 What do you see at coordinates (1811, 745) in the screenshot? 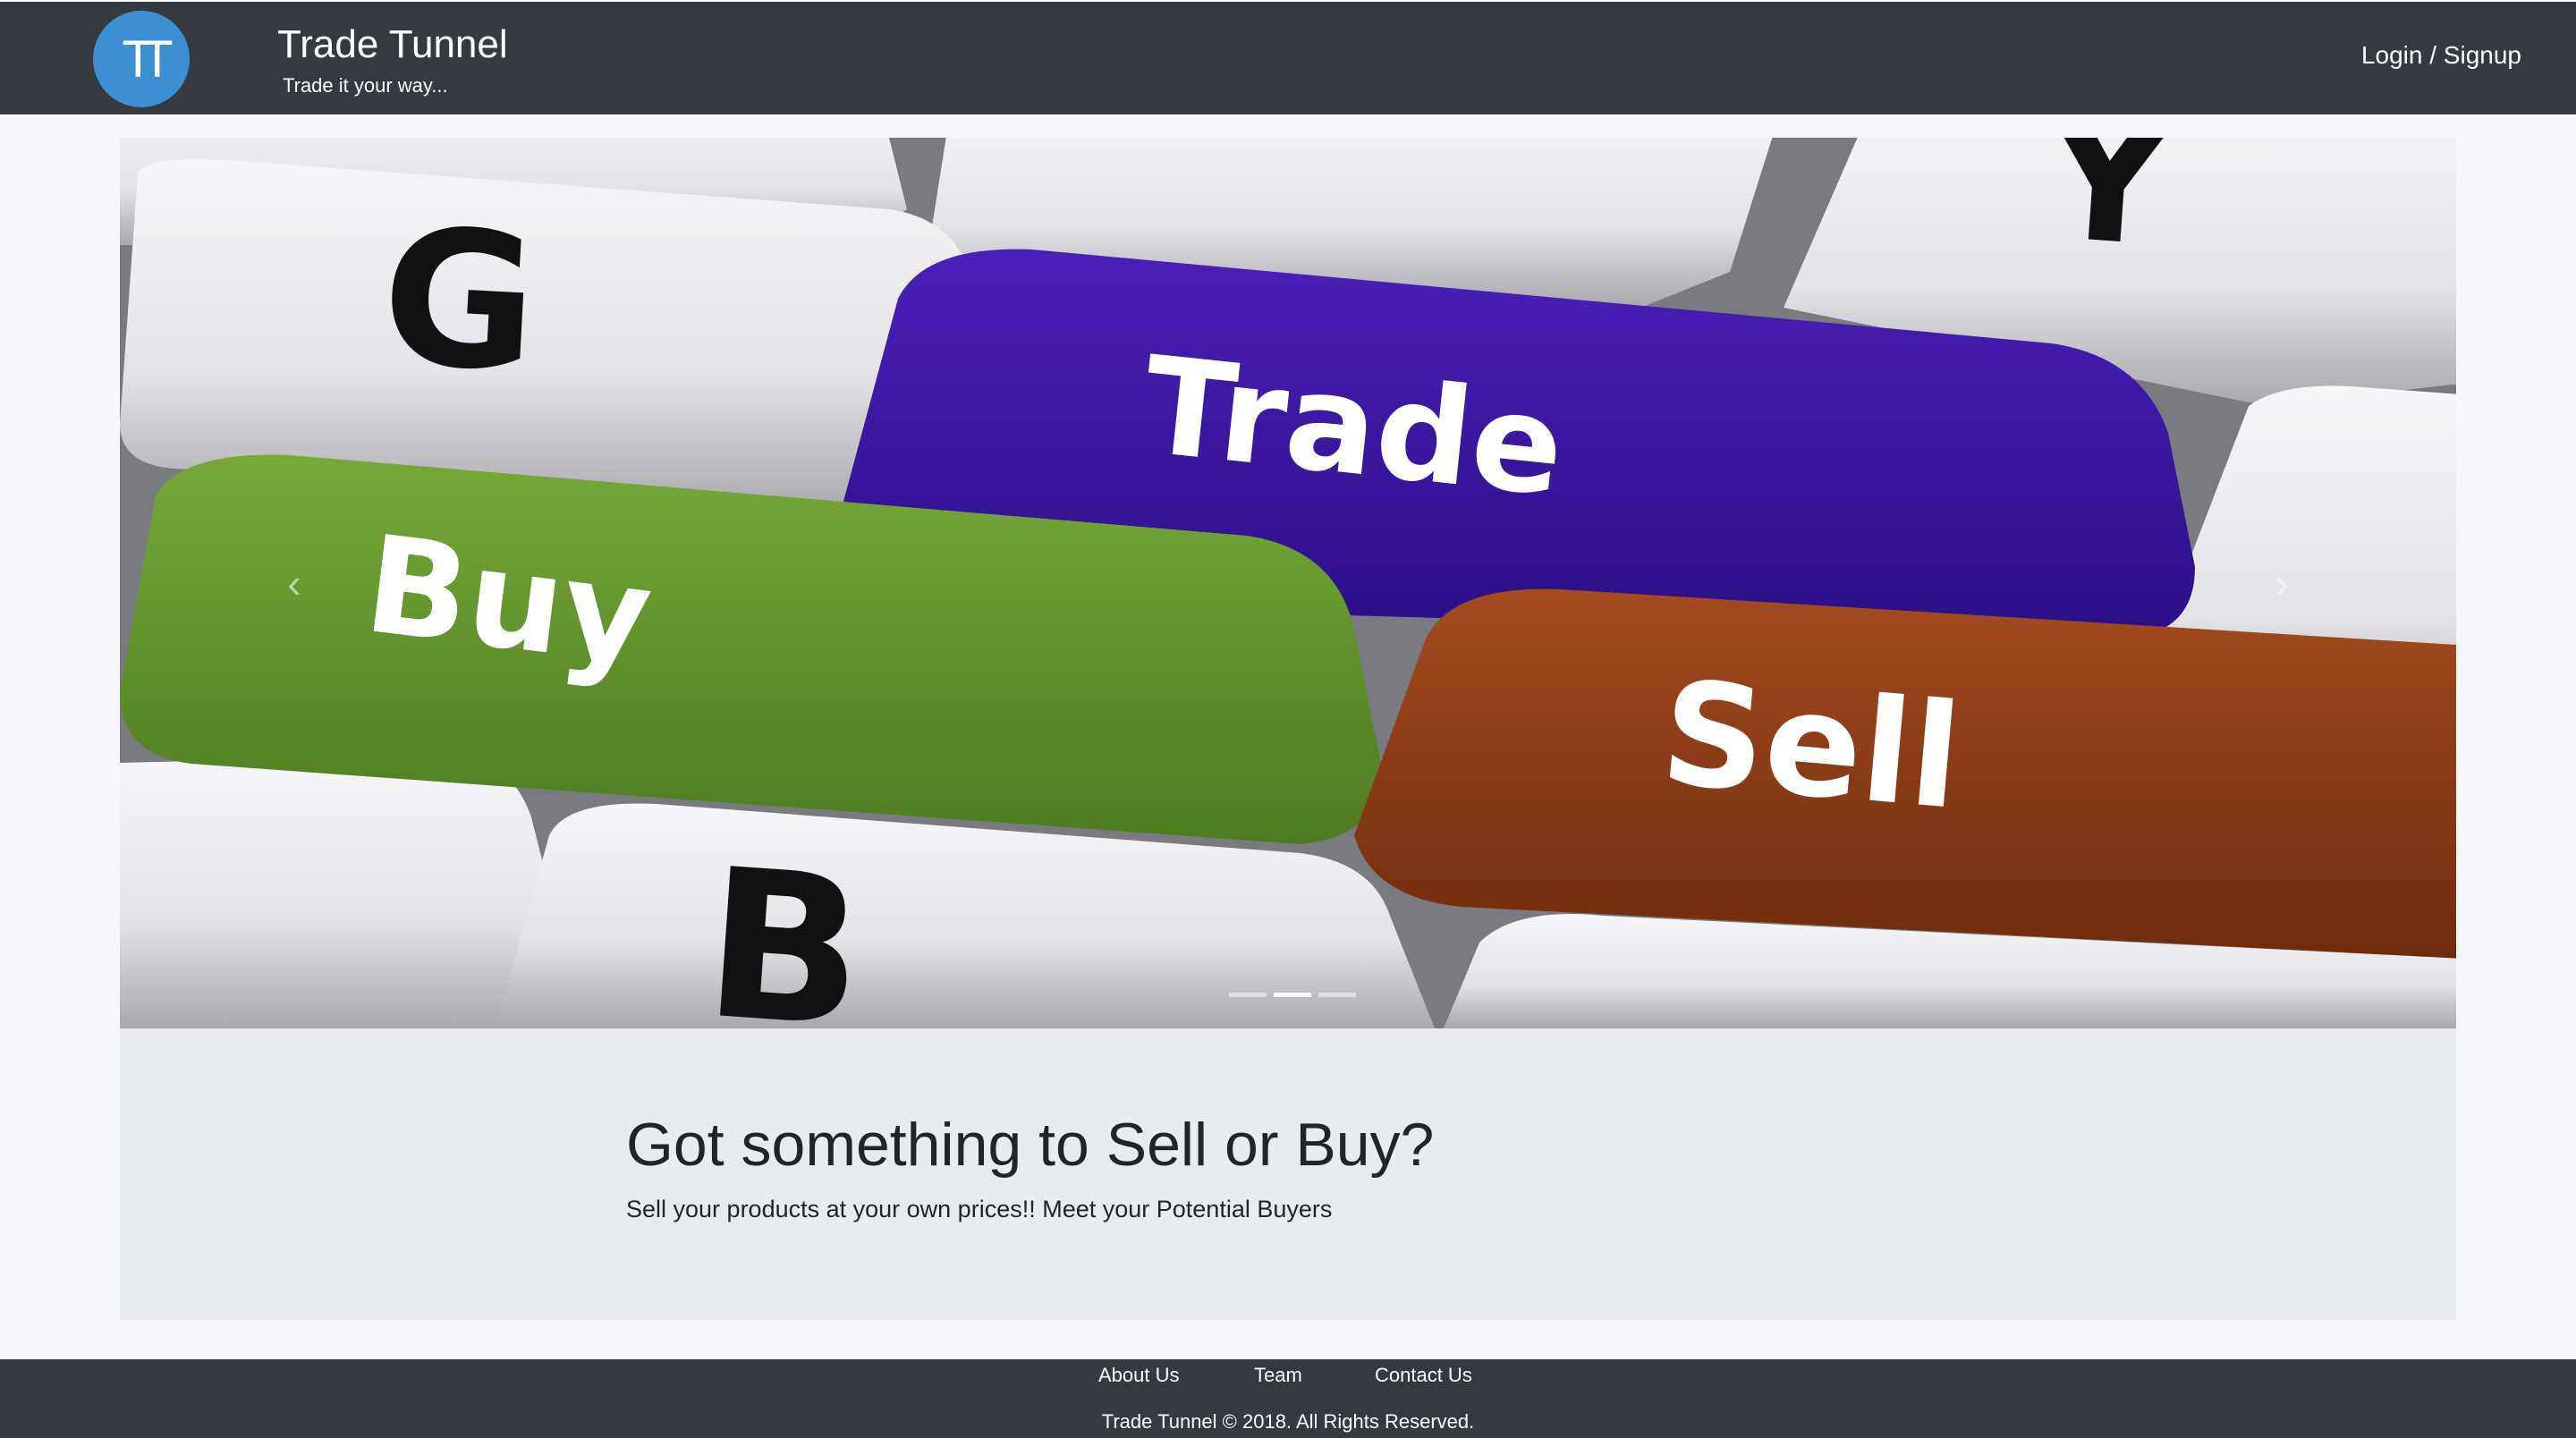
I see `key-label-sell: Sell` at bounding box center [1811, 745].